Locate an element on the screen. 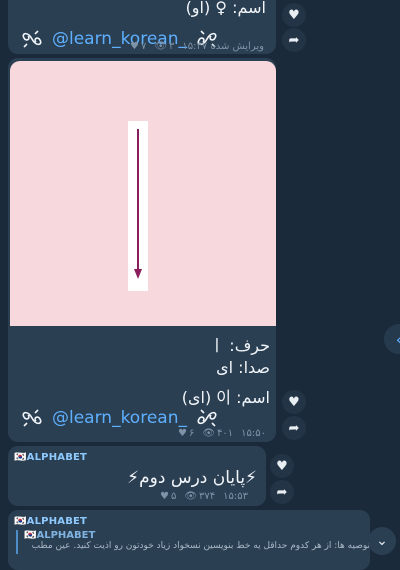 Image resolution: width=400 pixels, height=570 pixels. views-count: 👁 ۳ is located at coordinates (164, 46).